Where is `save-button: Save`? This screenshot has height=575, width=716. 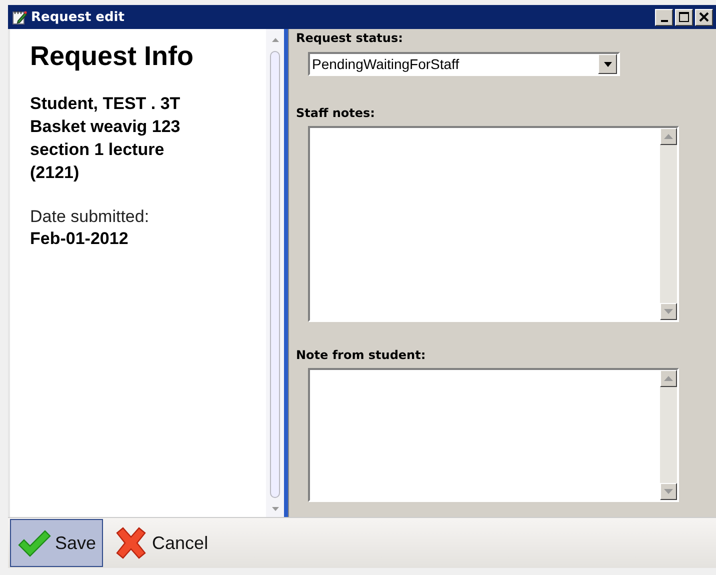 save-button: Save is located at coordinates (57, 543).